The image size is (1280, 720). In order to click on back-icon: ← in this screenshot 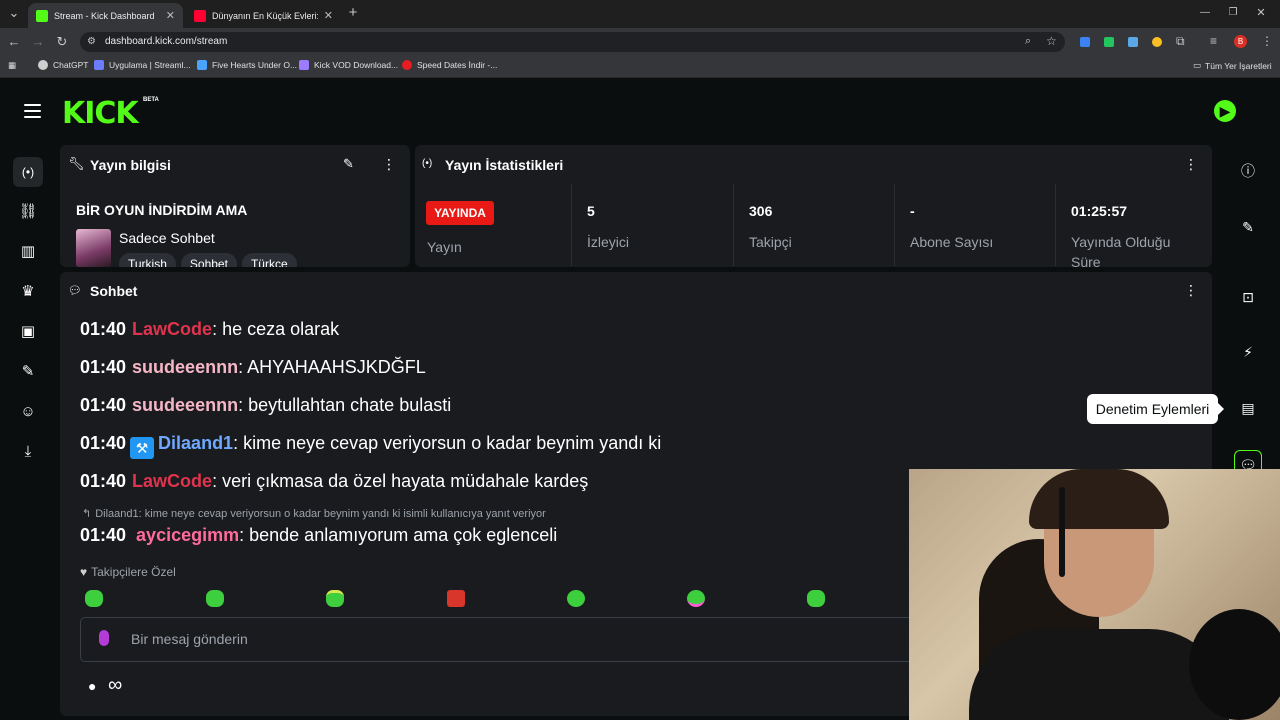, I will do `click(14, 42)`.